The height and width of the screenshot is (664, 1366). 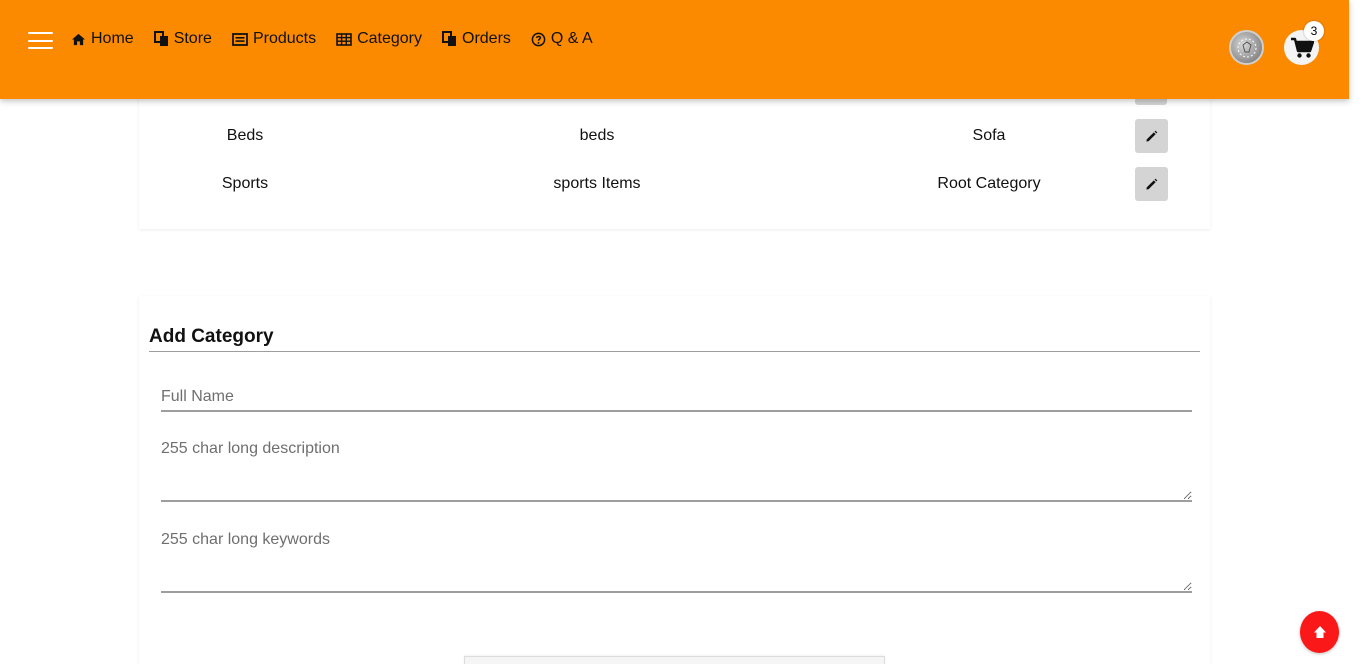 What do you see at coordinates (389, 38) in the screenshot?
I see `nav-category-label: Category` at bounding box center [389, 38].